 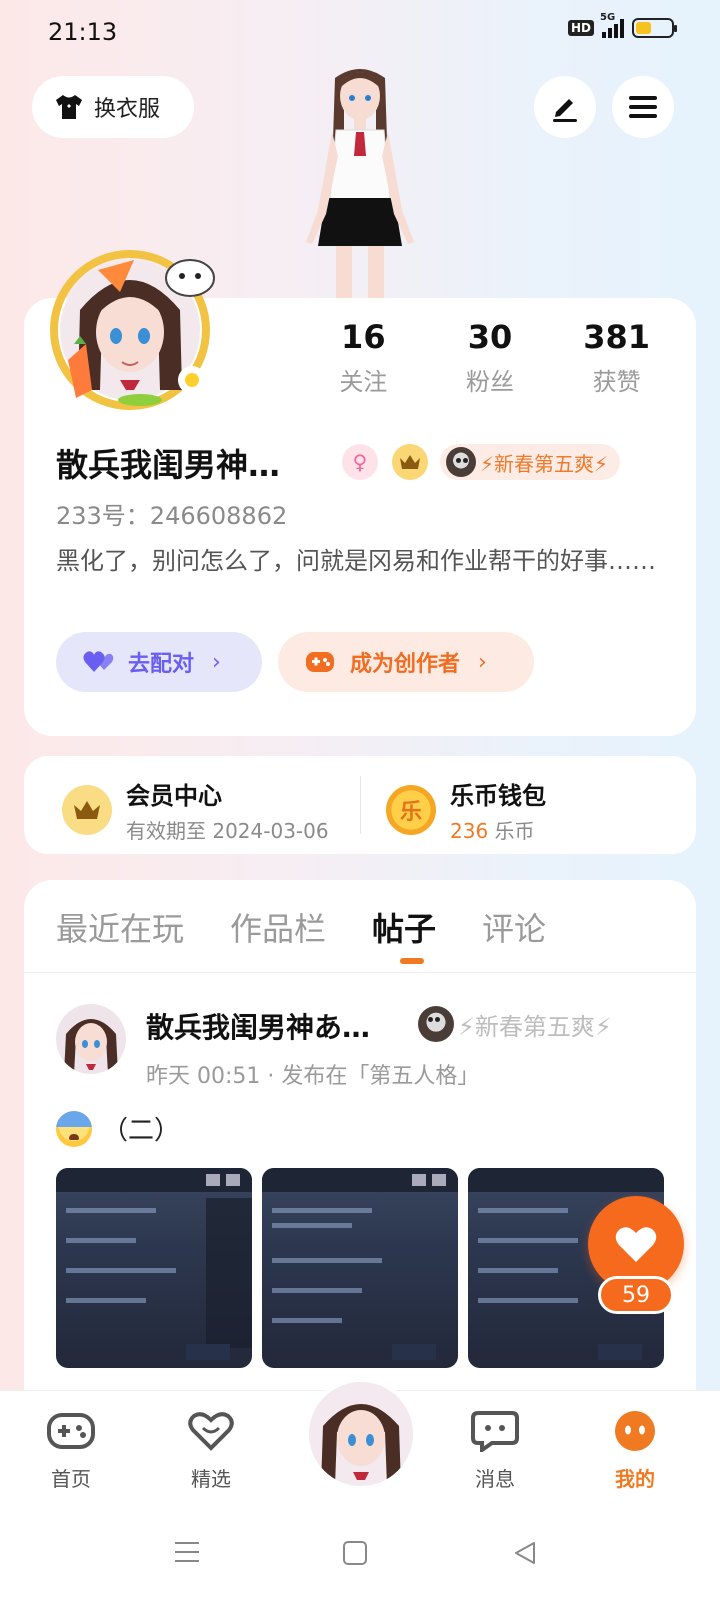 I want to click on post-event-tag: ⚡新春第五爽⚡, so click(x=515, y=1024).